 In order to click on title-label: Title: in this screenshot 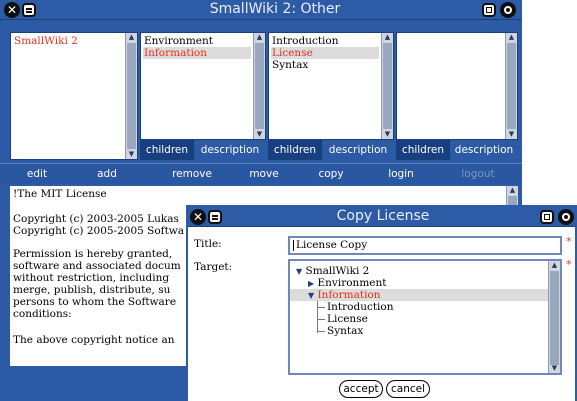, I will do `click(208, 244)`.